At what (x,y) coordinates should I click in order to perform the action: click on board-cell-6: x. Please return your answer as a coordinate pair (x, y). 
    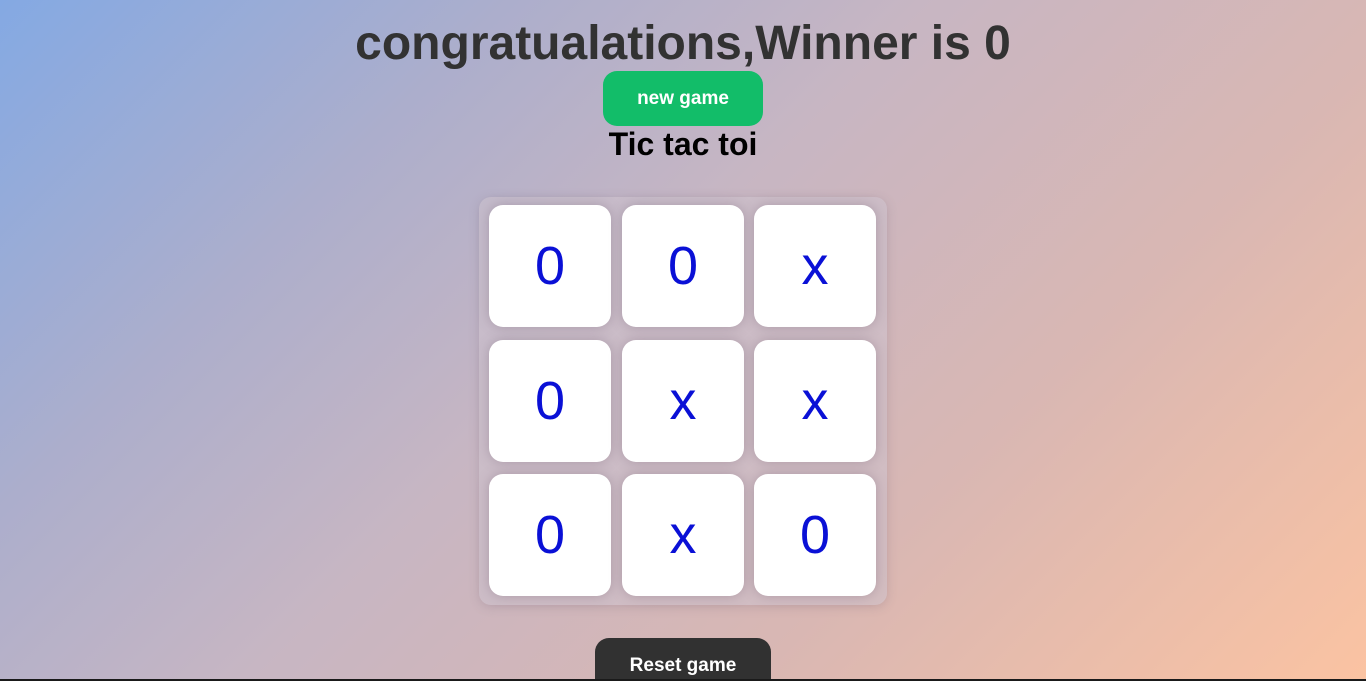
    Looking at the image, I should click on (815, 401).